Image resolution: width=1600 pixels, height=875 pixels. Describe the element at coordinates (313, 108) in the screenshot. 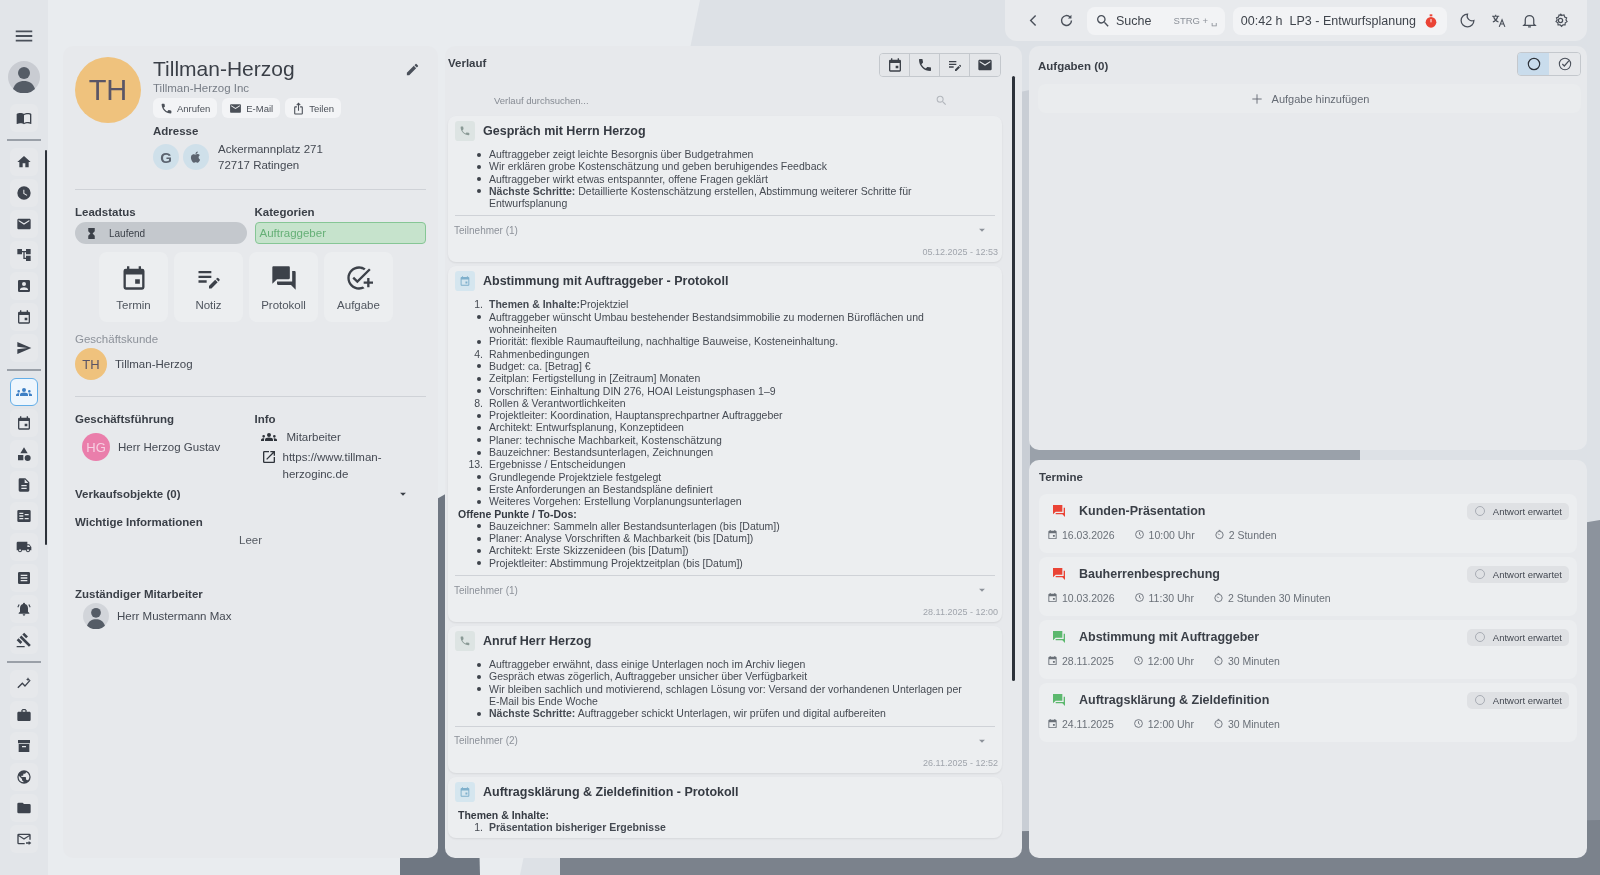

I see `action-button: Teilen` at that location.